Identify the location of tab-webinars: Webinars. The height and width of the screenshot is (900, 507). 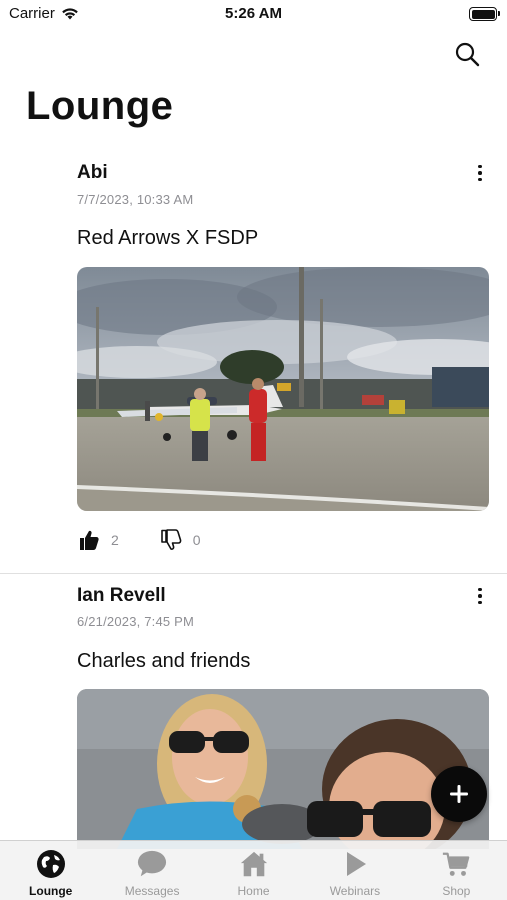
(354, 870).